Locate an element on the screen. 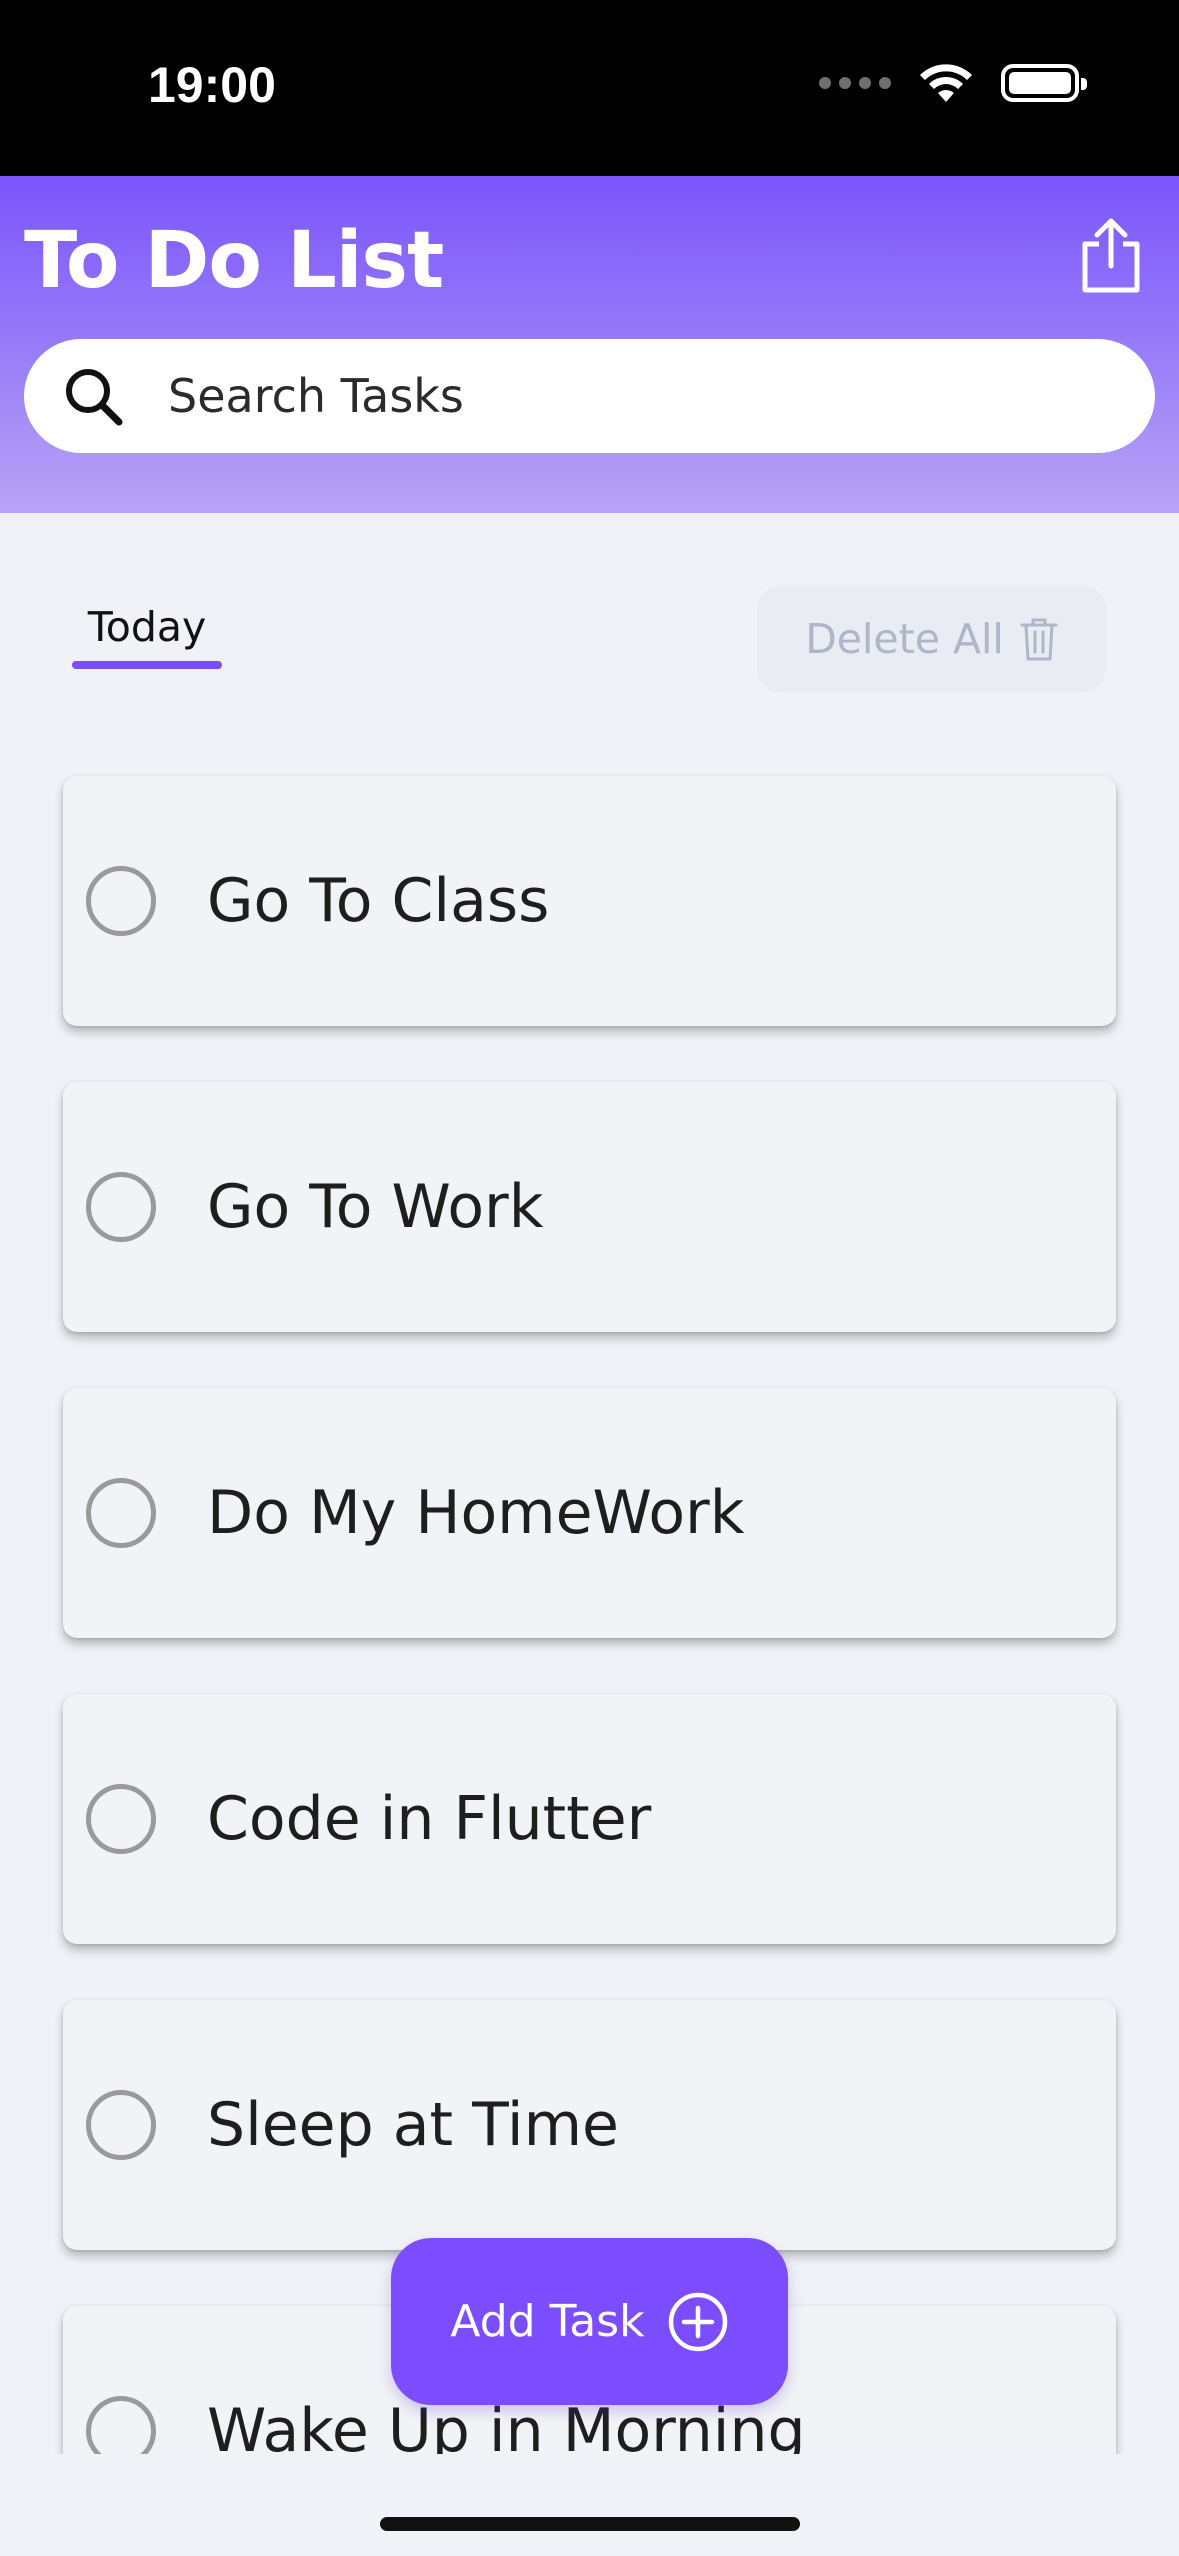 The image size is (1179, 2556). share-icon is located at coordinates (1111, 255).